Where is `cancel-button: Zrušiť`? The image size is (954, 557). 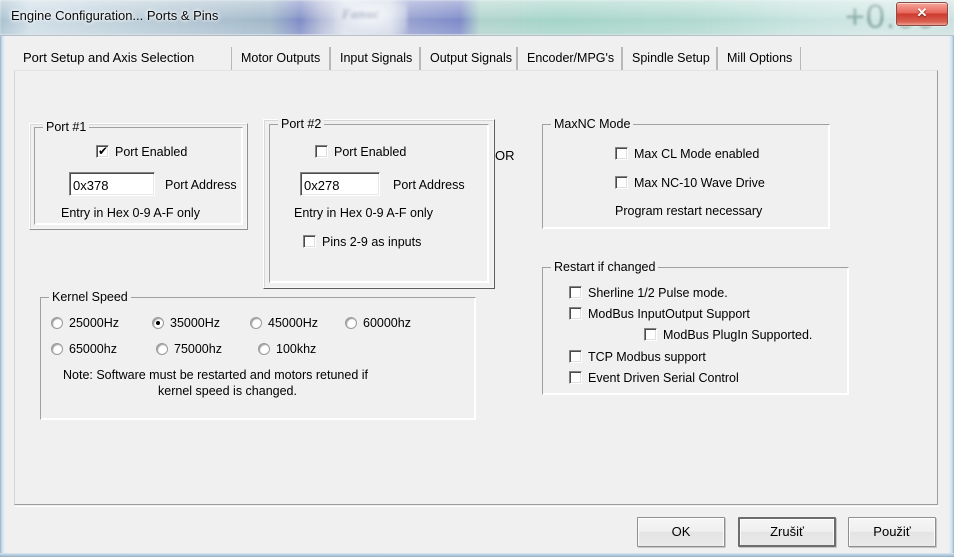 cancel-button: Zrušiť is located at coordinates (787, 532).